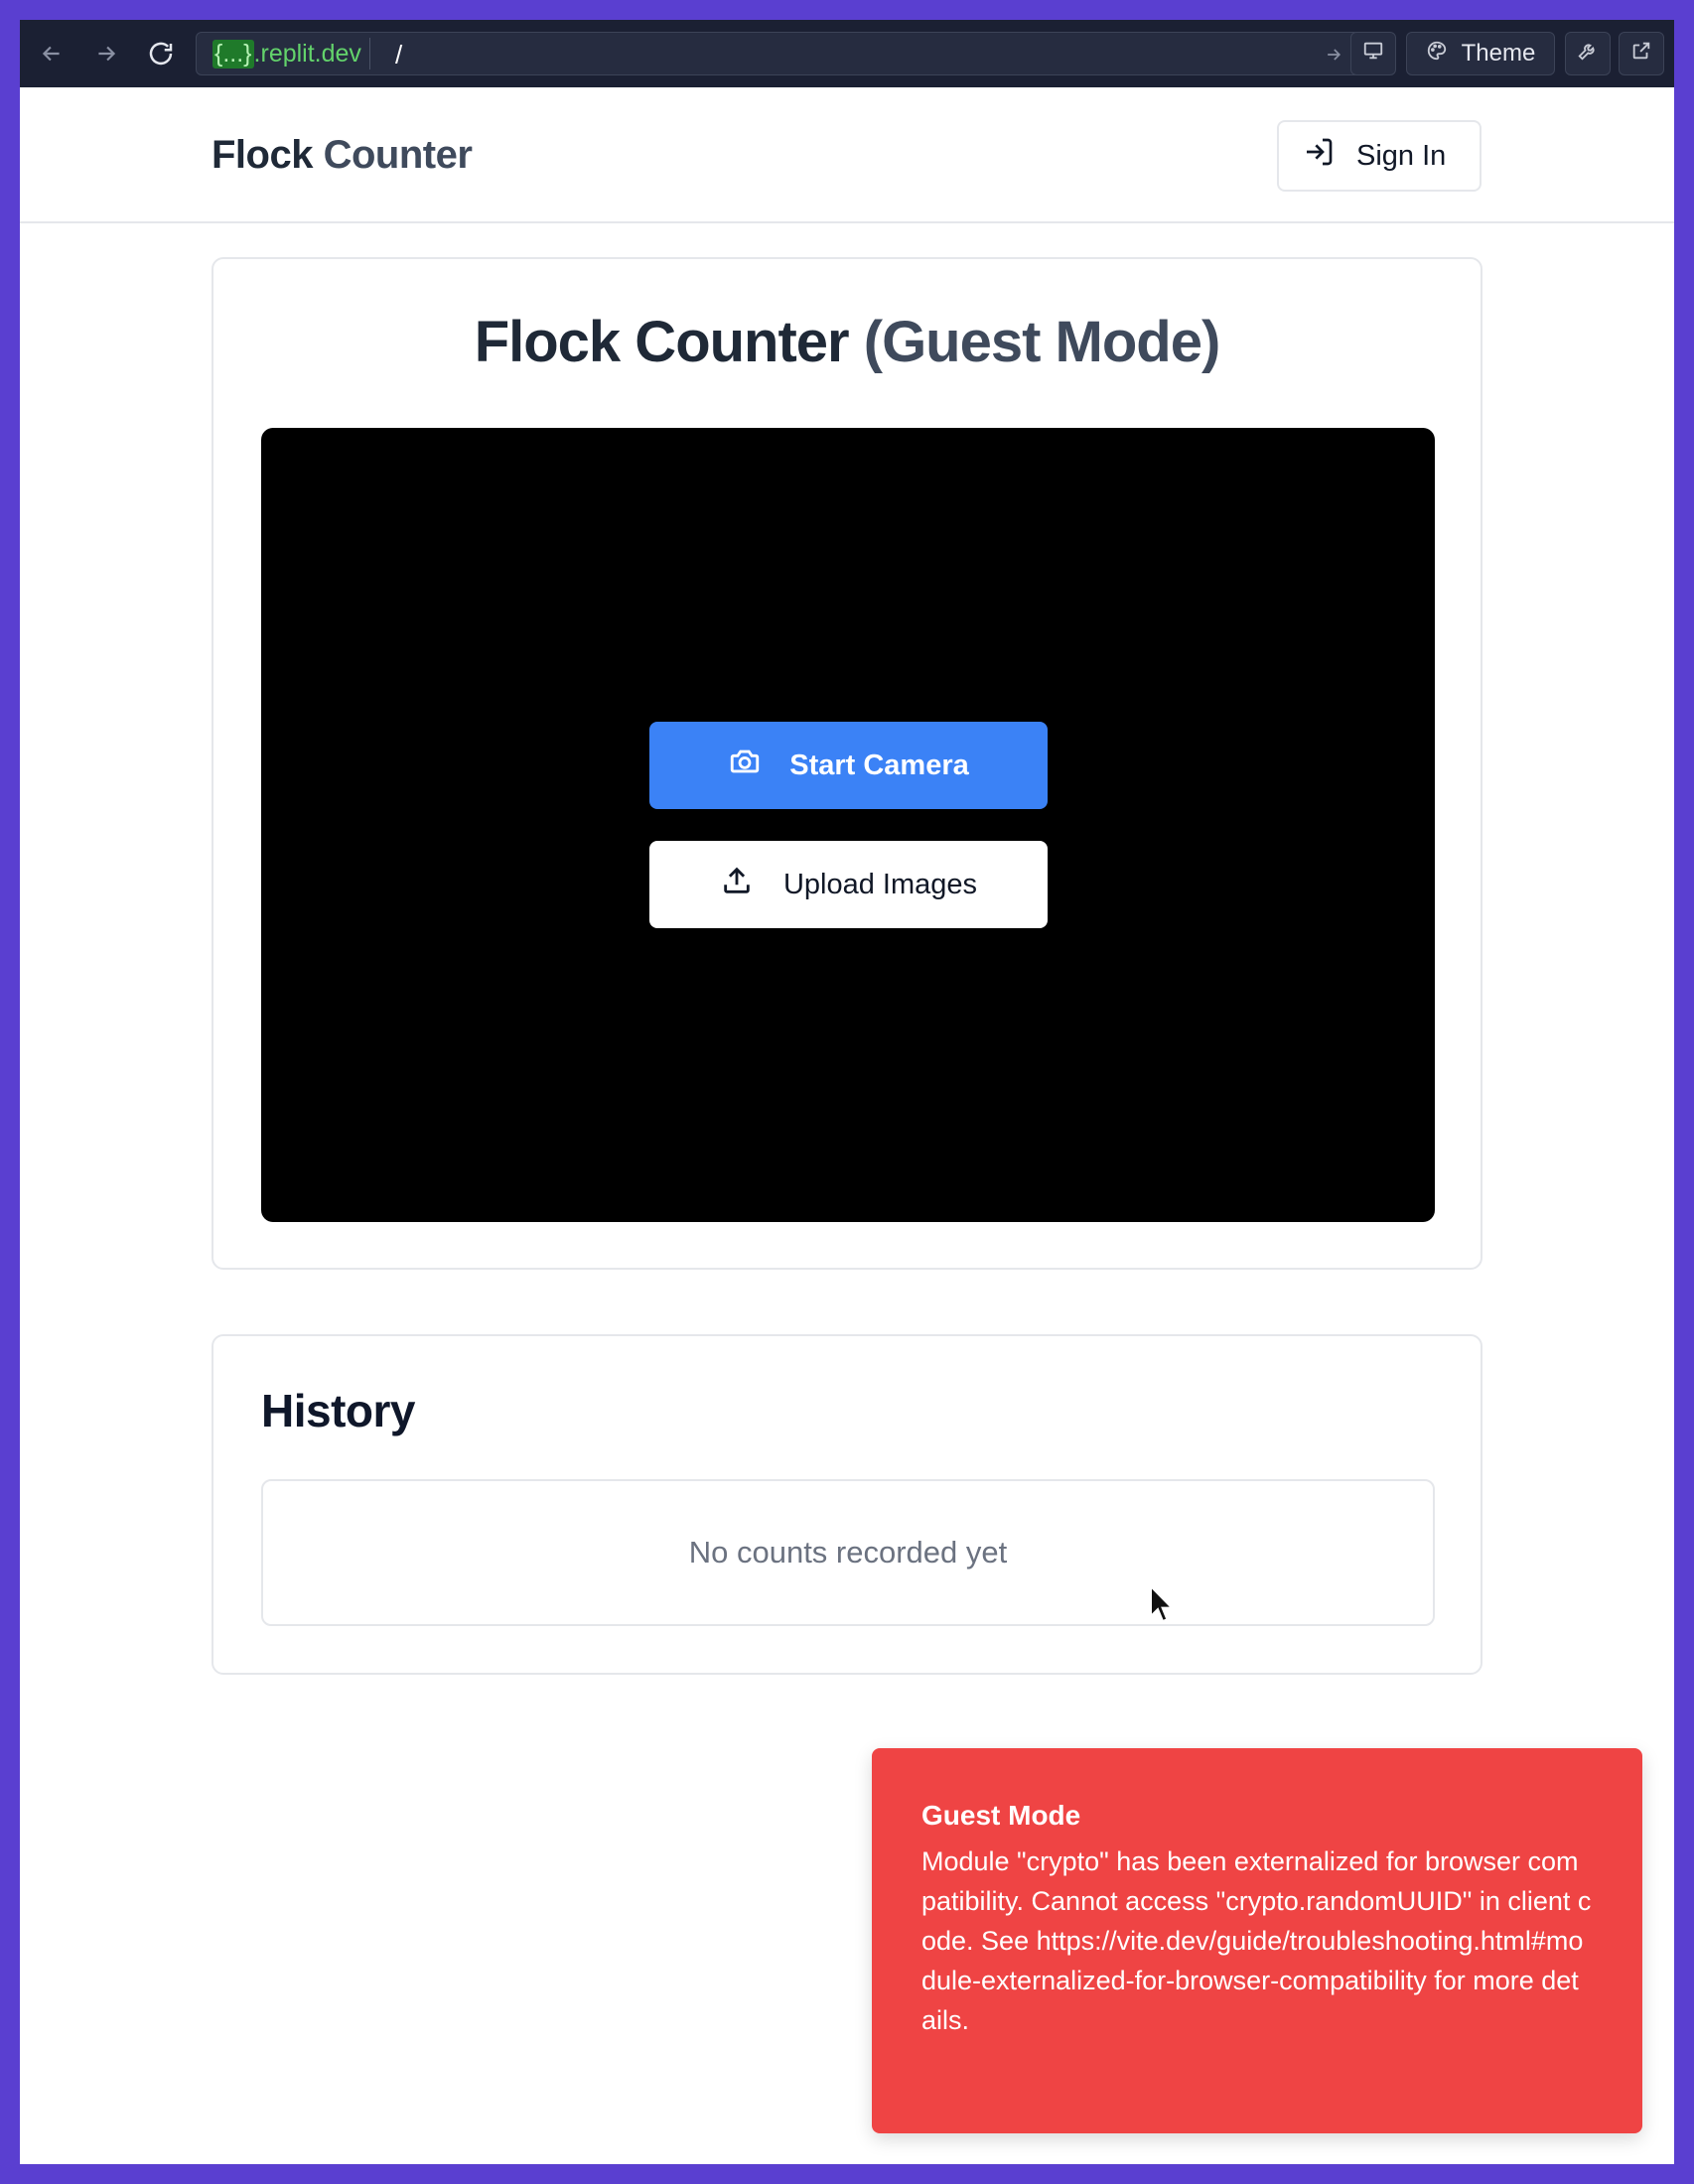  Describe the element at coordinates (847, 2174) in the screenshot. I see `window-frame-bottom` at that location.